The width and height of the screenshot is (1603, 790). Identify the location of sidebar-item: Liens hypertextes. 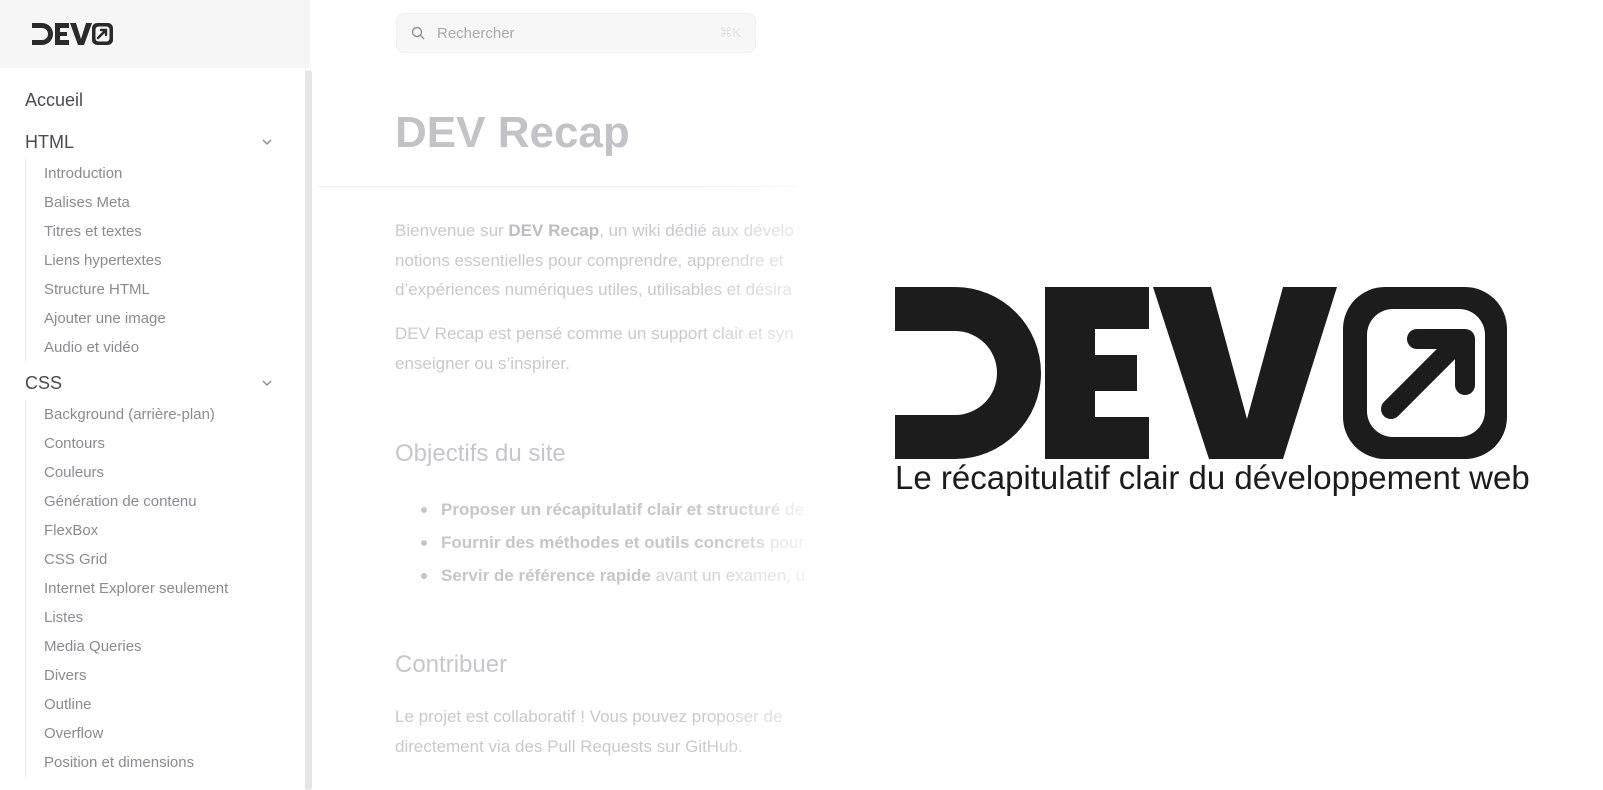
(96, 260).